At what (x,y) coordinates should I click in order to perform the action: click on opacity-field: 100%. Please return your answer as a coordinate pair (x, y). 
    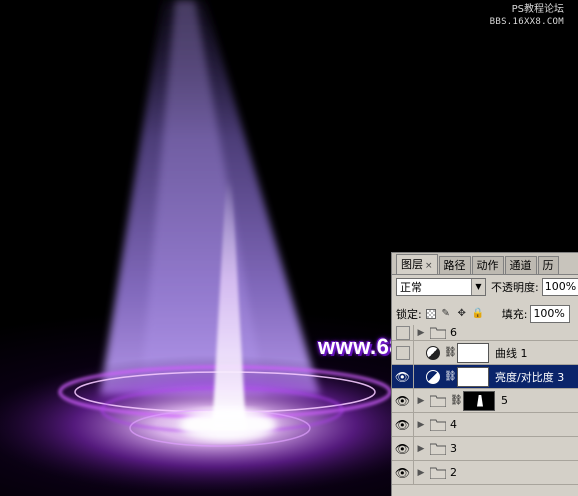
    Looking at the image, I should click on (559, 287).